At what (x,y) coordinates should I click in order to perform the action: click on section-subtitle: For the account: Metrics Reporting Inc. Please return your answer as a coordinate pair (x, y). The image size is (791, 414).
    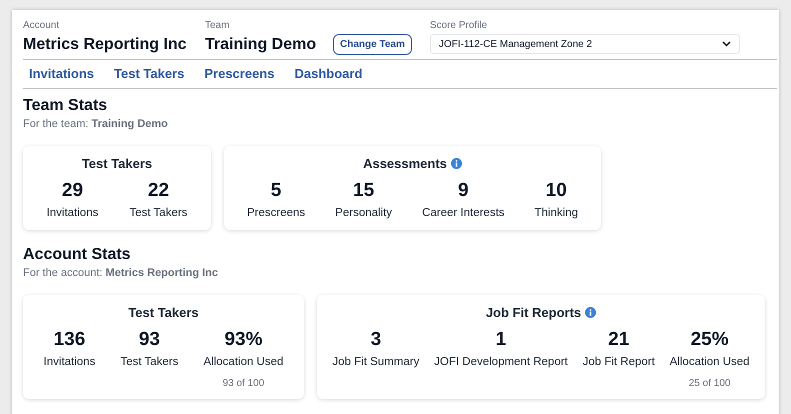
    Looking at the image, I should click on (121, 274).